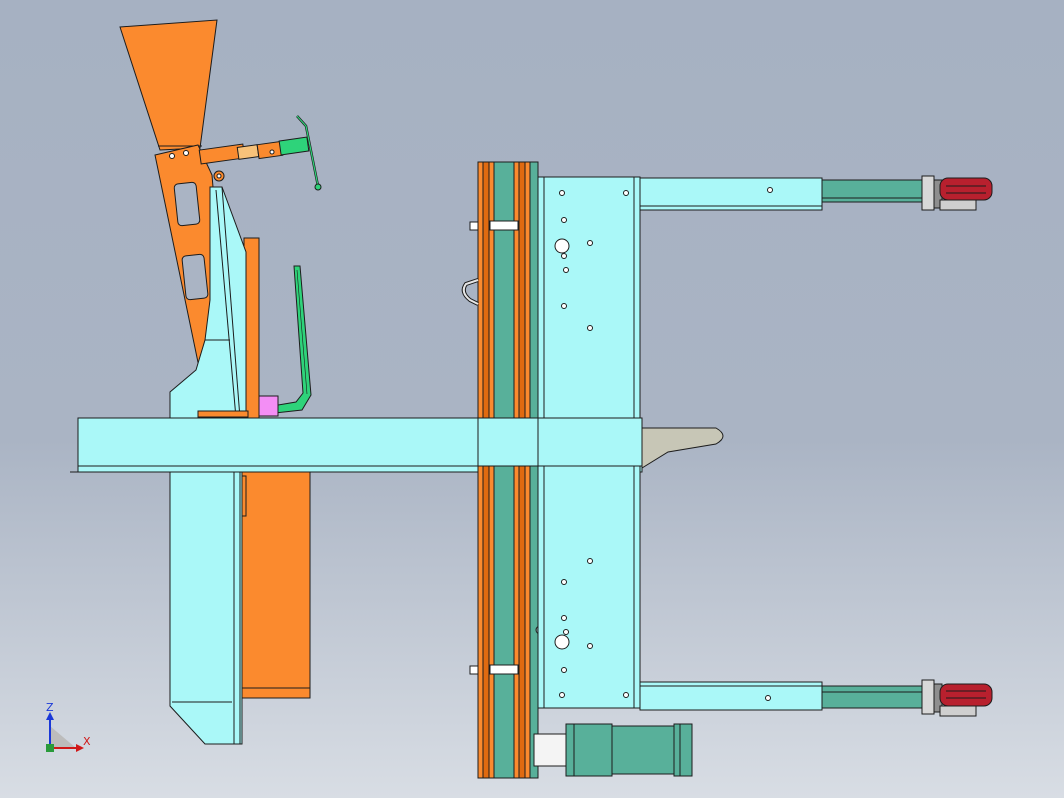  I want to click on guard-handle, so click(288, 340).